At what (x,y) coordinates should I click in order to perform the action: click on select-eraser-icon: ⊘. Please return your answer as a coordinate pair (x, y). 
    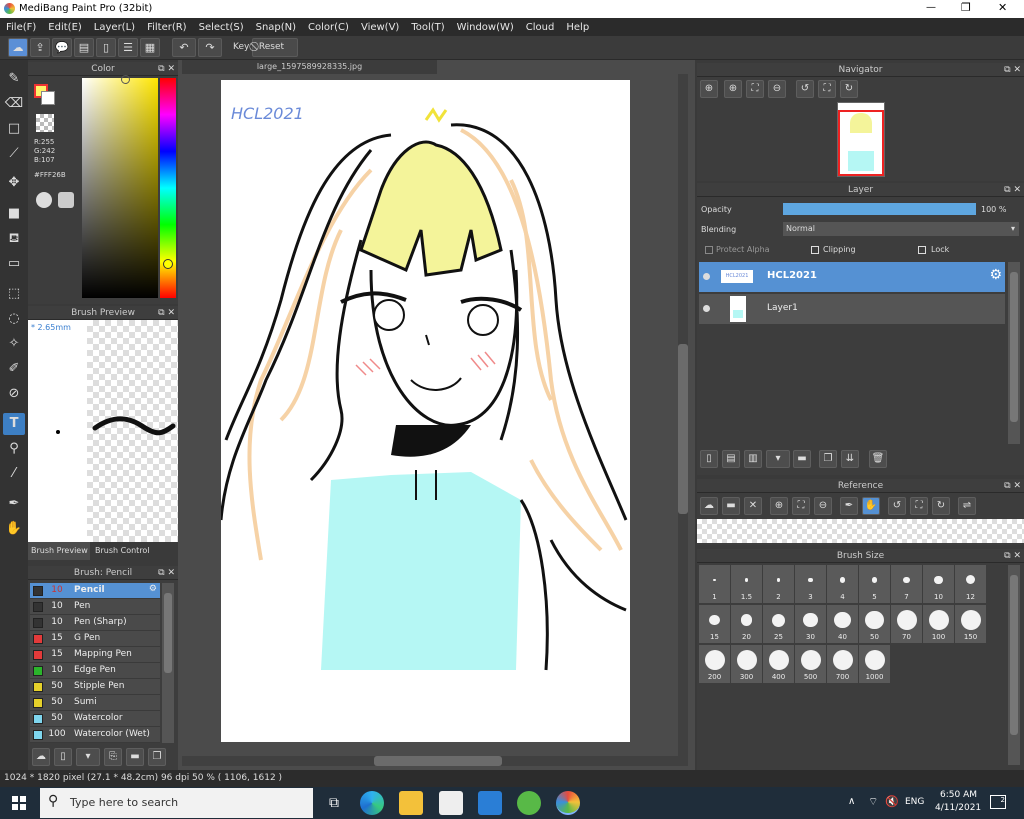
    Looking at the image, I should click on (14, 394).